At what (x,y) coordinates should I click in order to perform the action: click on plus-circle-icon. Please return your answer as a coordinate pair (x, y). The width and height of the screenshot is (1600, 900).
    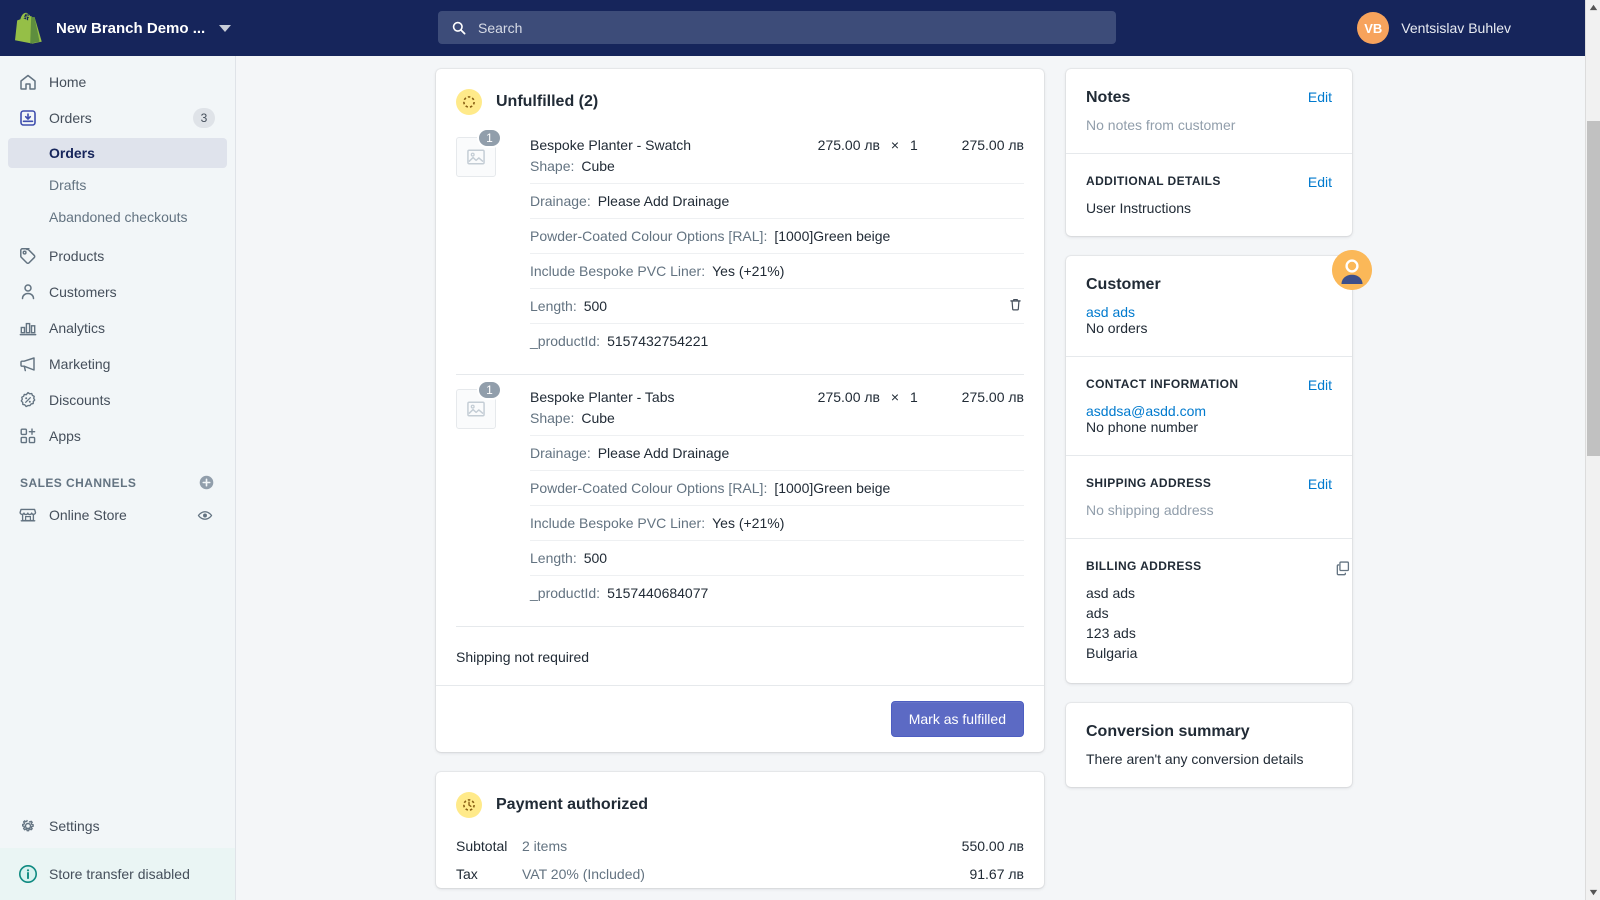
    Looking at the image, I should click on (206, 482).